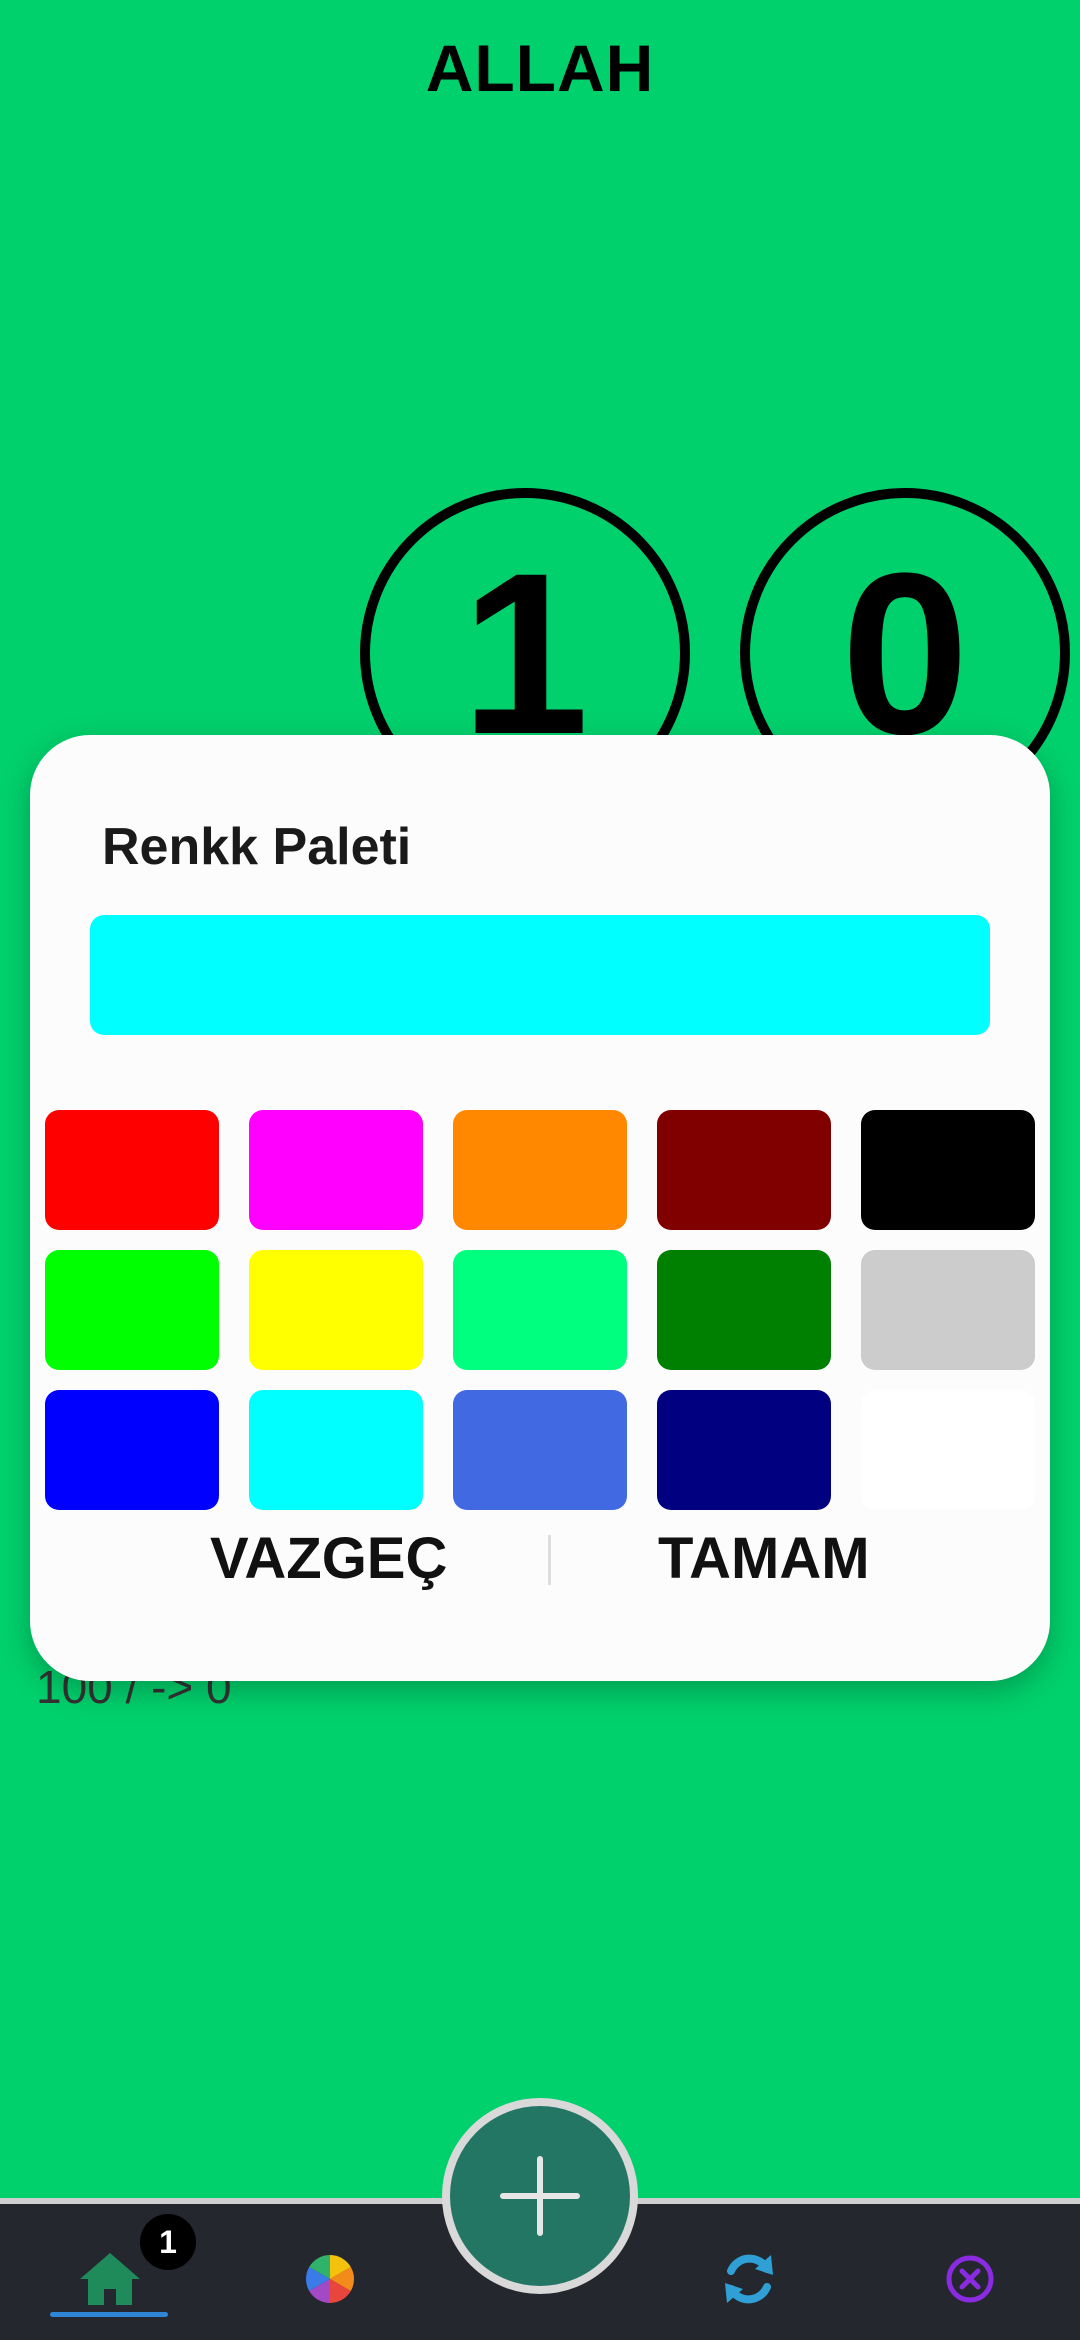  Describe the element at coordinates (540, 68) in the screenshot. I see `app-title: ALLAH` at that location.